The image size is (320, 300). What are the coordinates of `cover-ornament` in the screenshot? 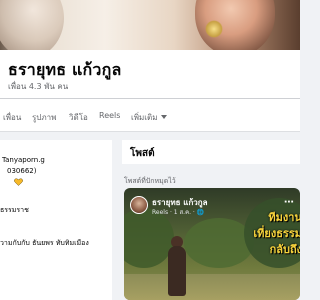 It's located at (214, 29).